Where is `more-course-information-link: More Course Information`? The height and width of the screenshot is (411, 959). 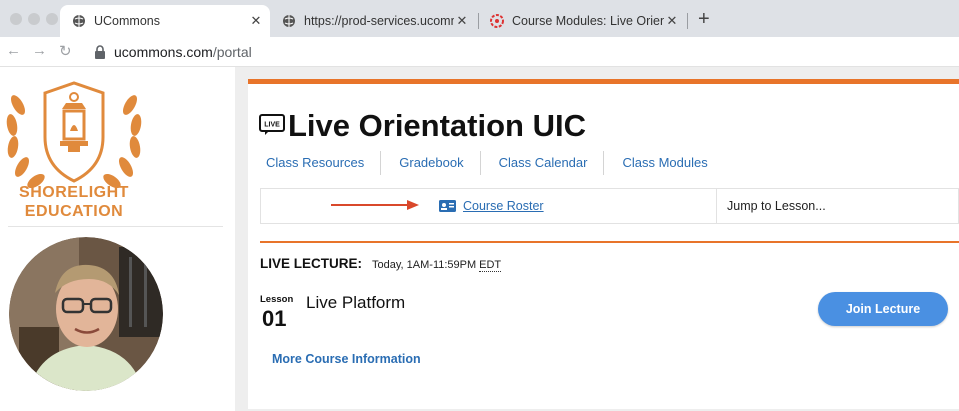 more-course-information-link: More Course Information is located at coordinates (346, 359).